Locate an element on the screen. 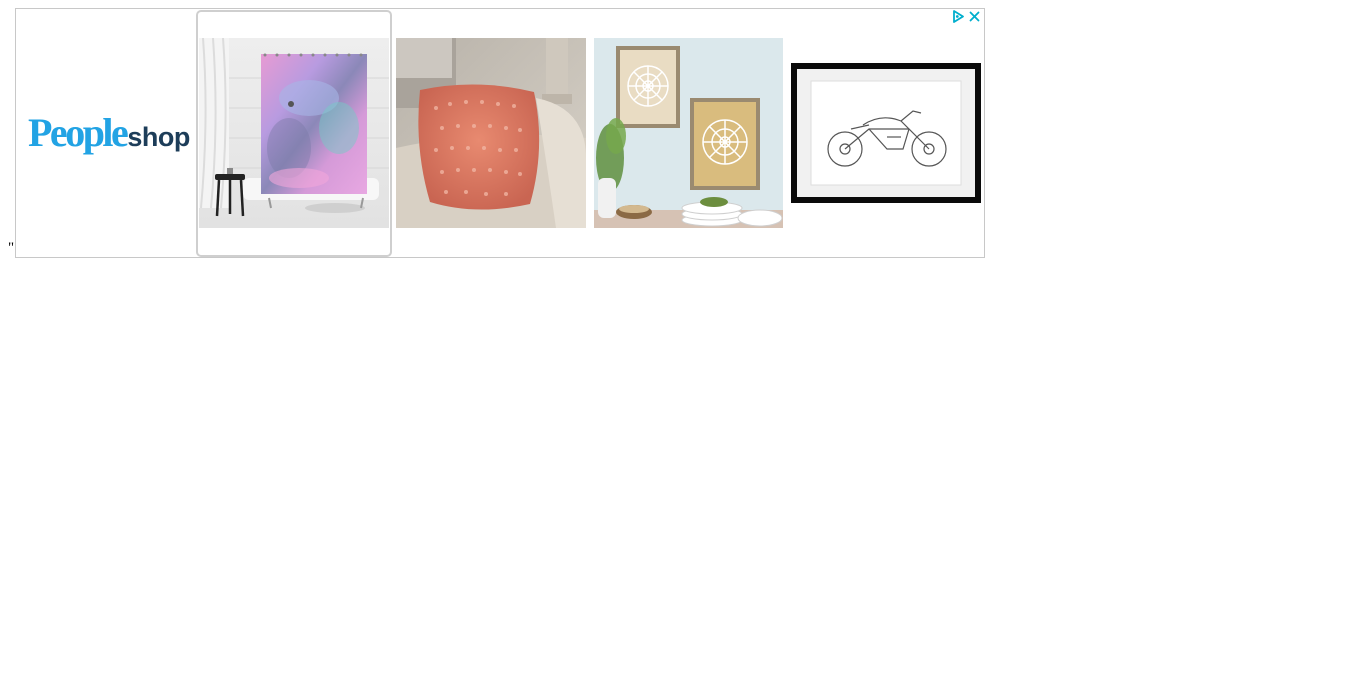 Image resolution: width=1366 pixels, height=686 pixels. stray-quote-text: " is located at coordinates (11, 248).